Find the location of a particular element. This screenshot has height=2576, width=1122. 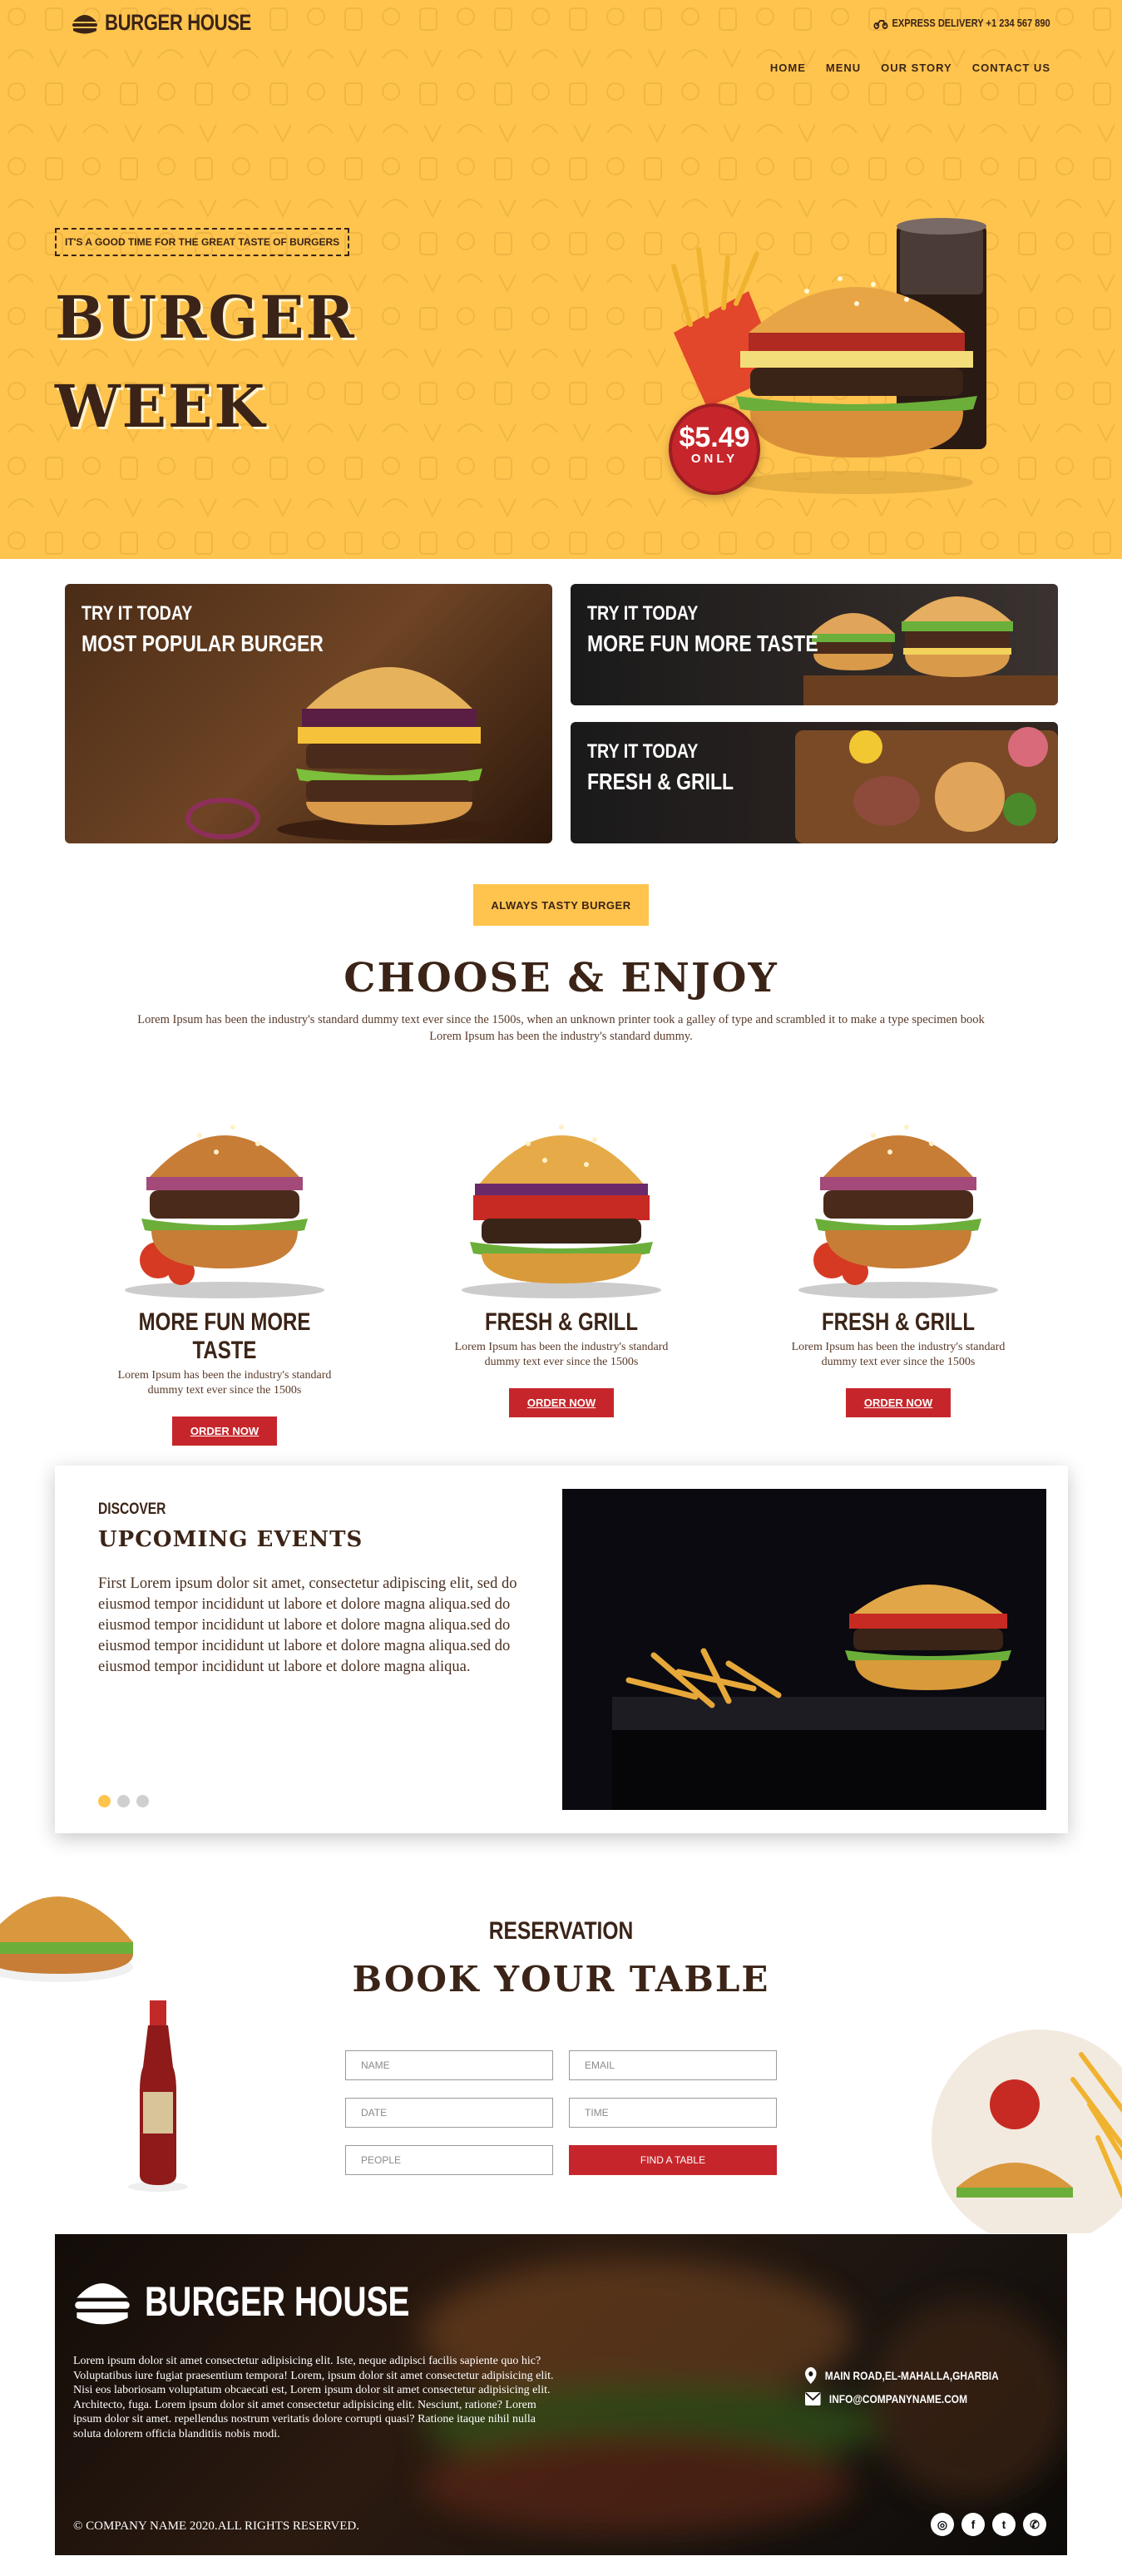

footer-logo-text: BURGER HOUSE is located at coordinates (277, 2301).